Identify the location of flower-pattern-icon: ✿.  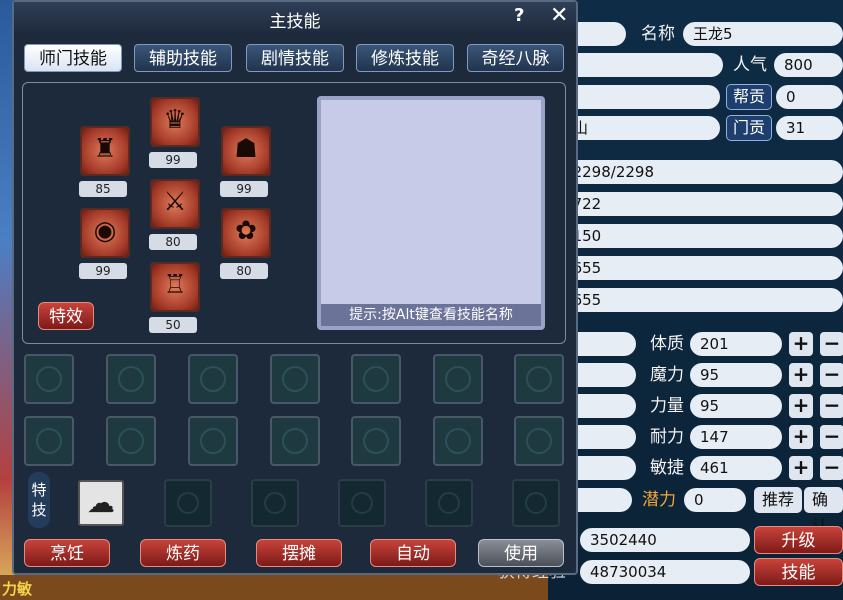
(246, 231).